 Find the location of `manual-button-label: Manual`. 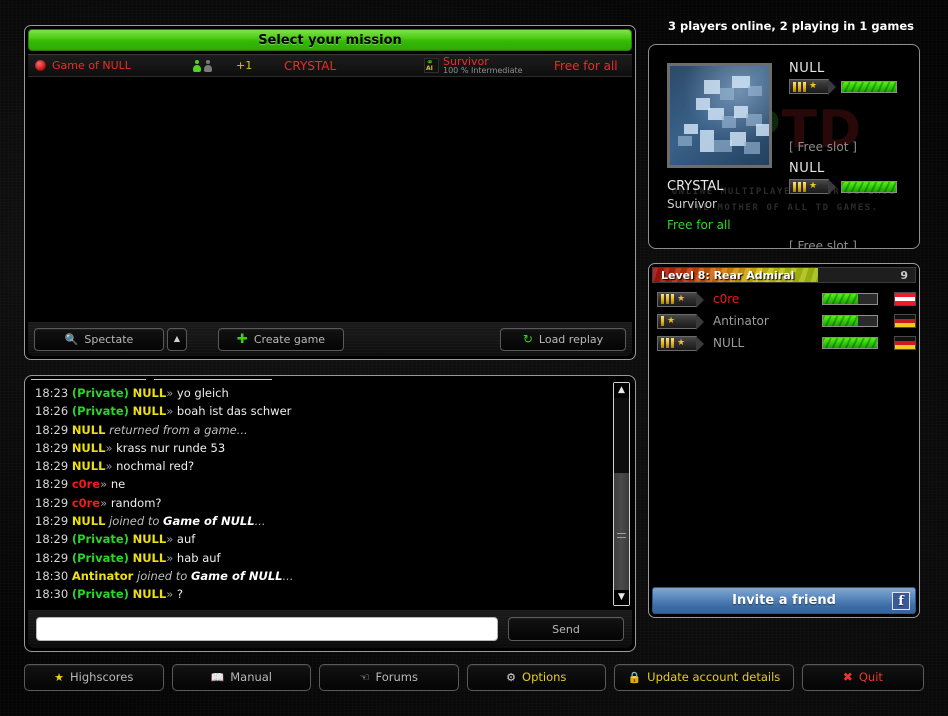

manual-button-label: Manual is located at coordinates (251, 677).